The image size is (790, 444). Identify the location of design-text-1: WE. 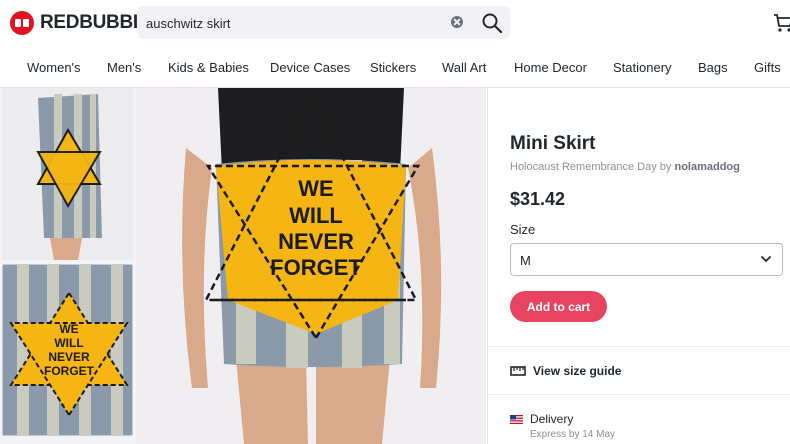
(315, 188).